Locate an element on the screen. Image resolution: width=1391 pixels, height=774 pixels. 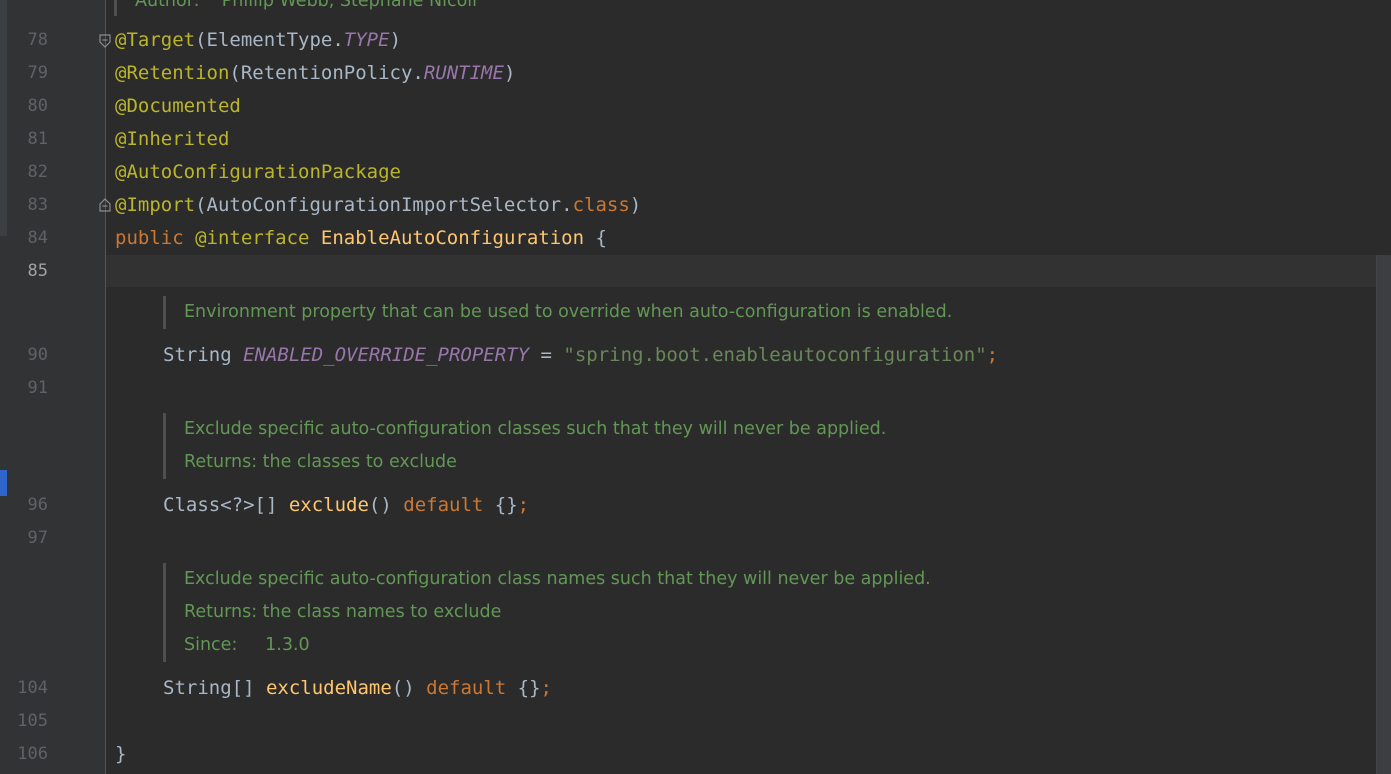
method-name: exclude is located at coordinates (328, 505).